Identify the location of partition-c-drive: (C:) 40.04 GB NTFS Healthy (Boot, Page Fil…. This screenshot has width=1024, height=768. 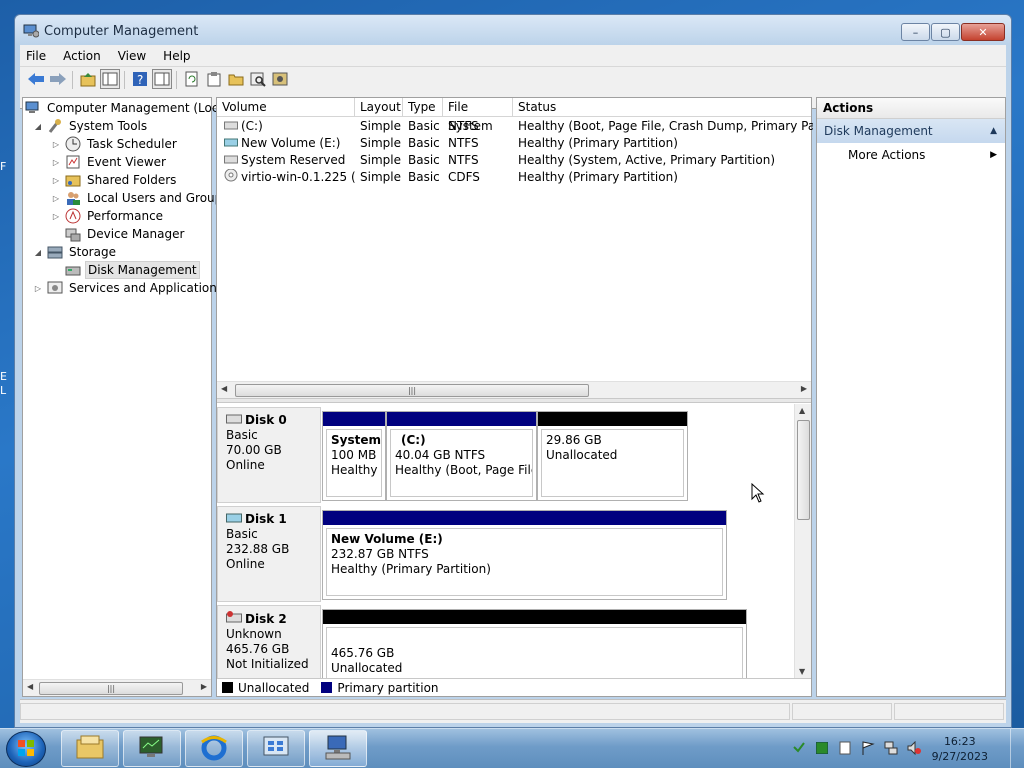
(461, 456).